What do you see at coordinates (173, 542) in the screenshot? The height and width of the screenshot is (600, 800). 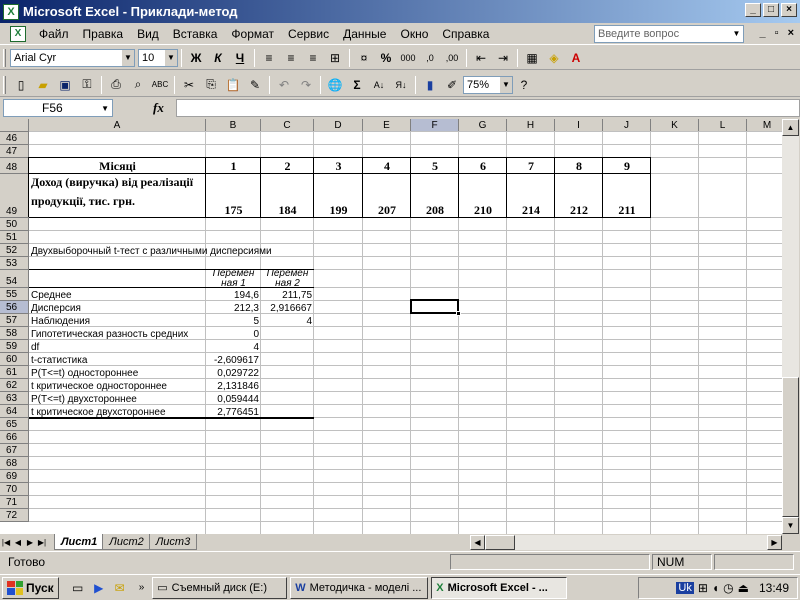 I see `sheet-tab-3: Лист3` at bounding box center [173, 542].